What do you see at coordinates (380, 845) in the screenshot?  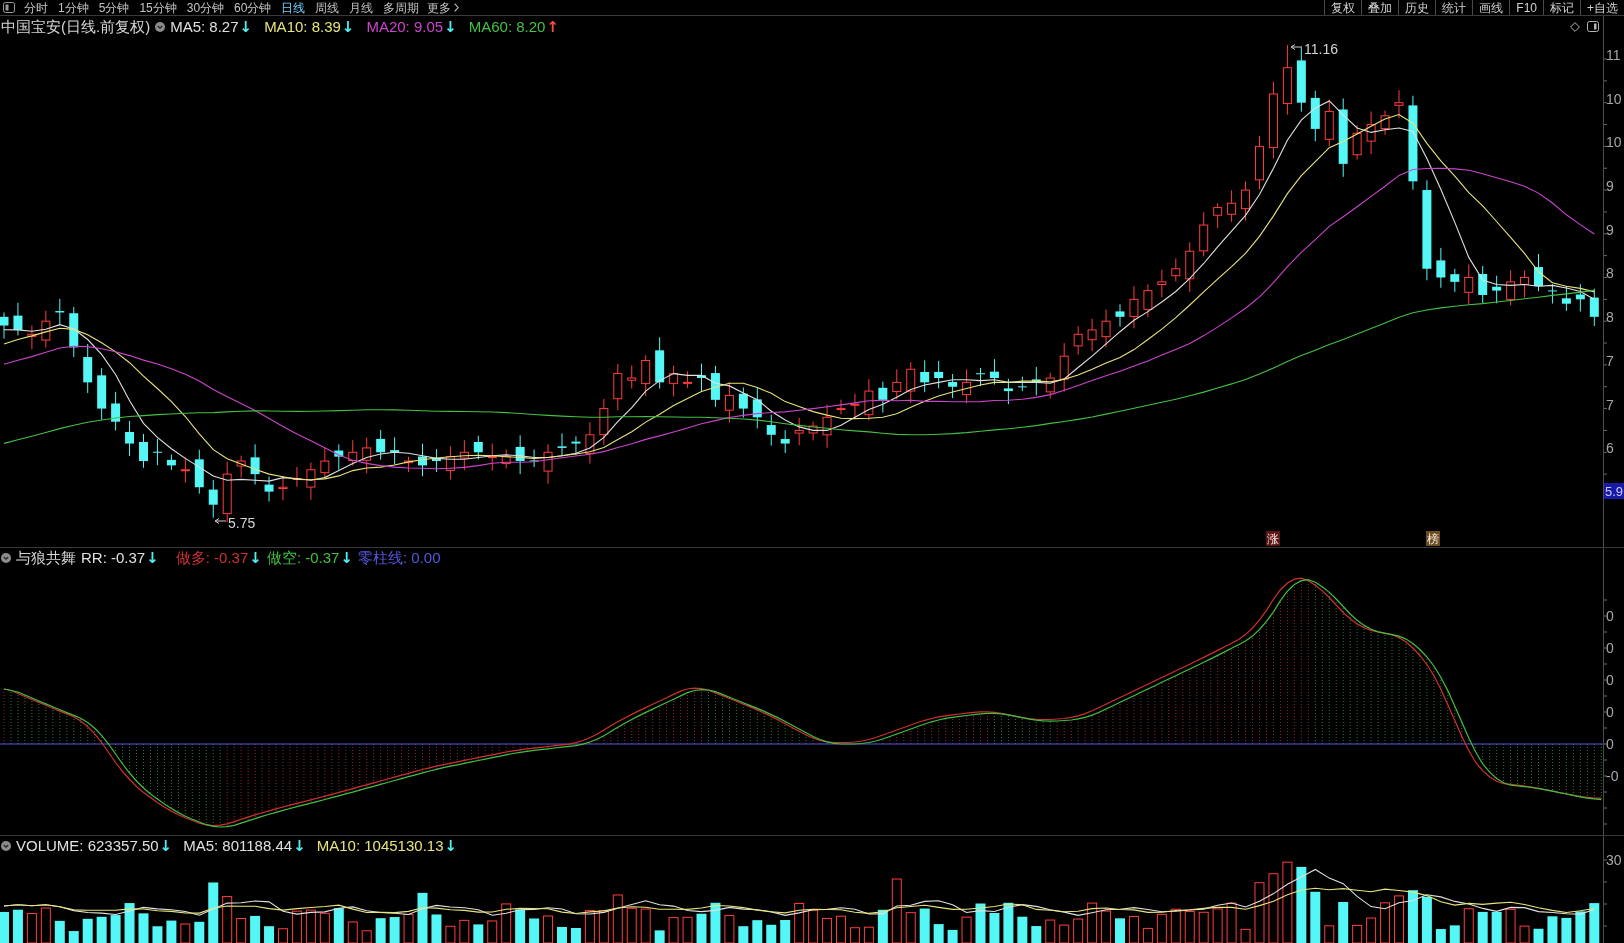 I see `indicator-reading: MA10: 1045130.13` at bounding box center [380, 845].